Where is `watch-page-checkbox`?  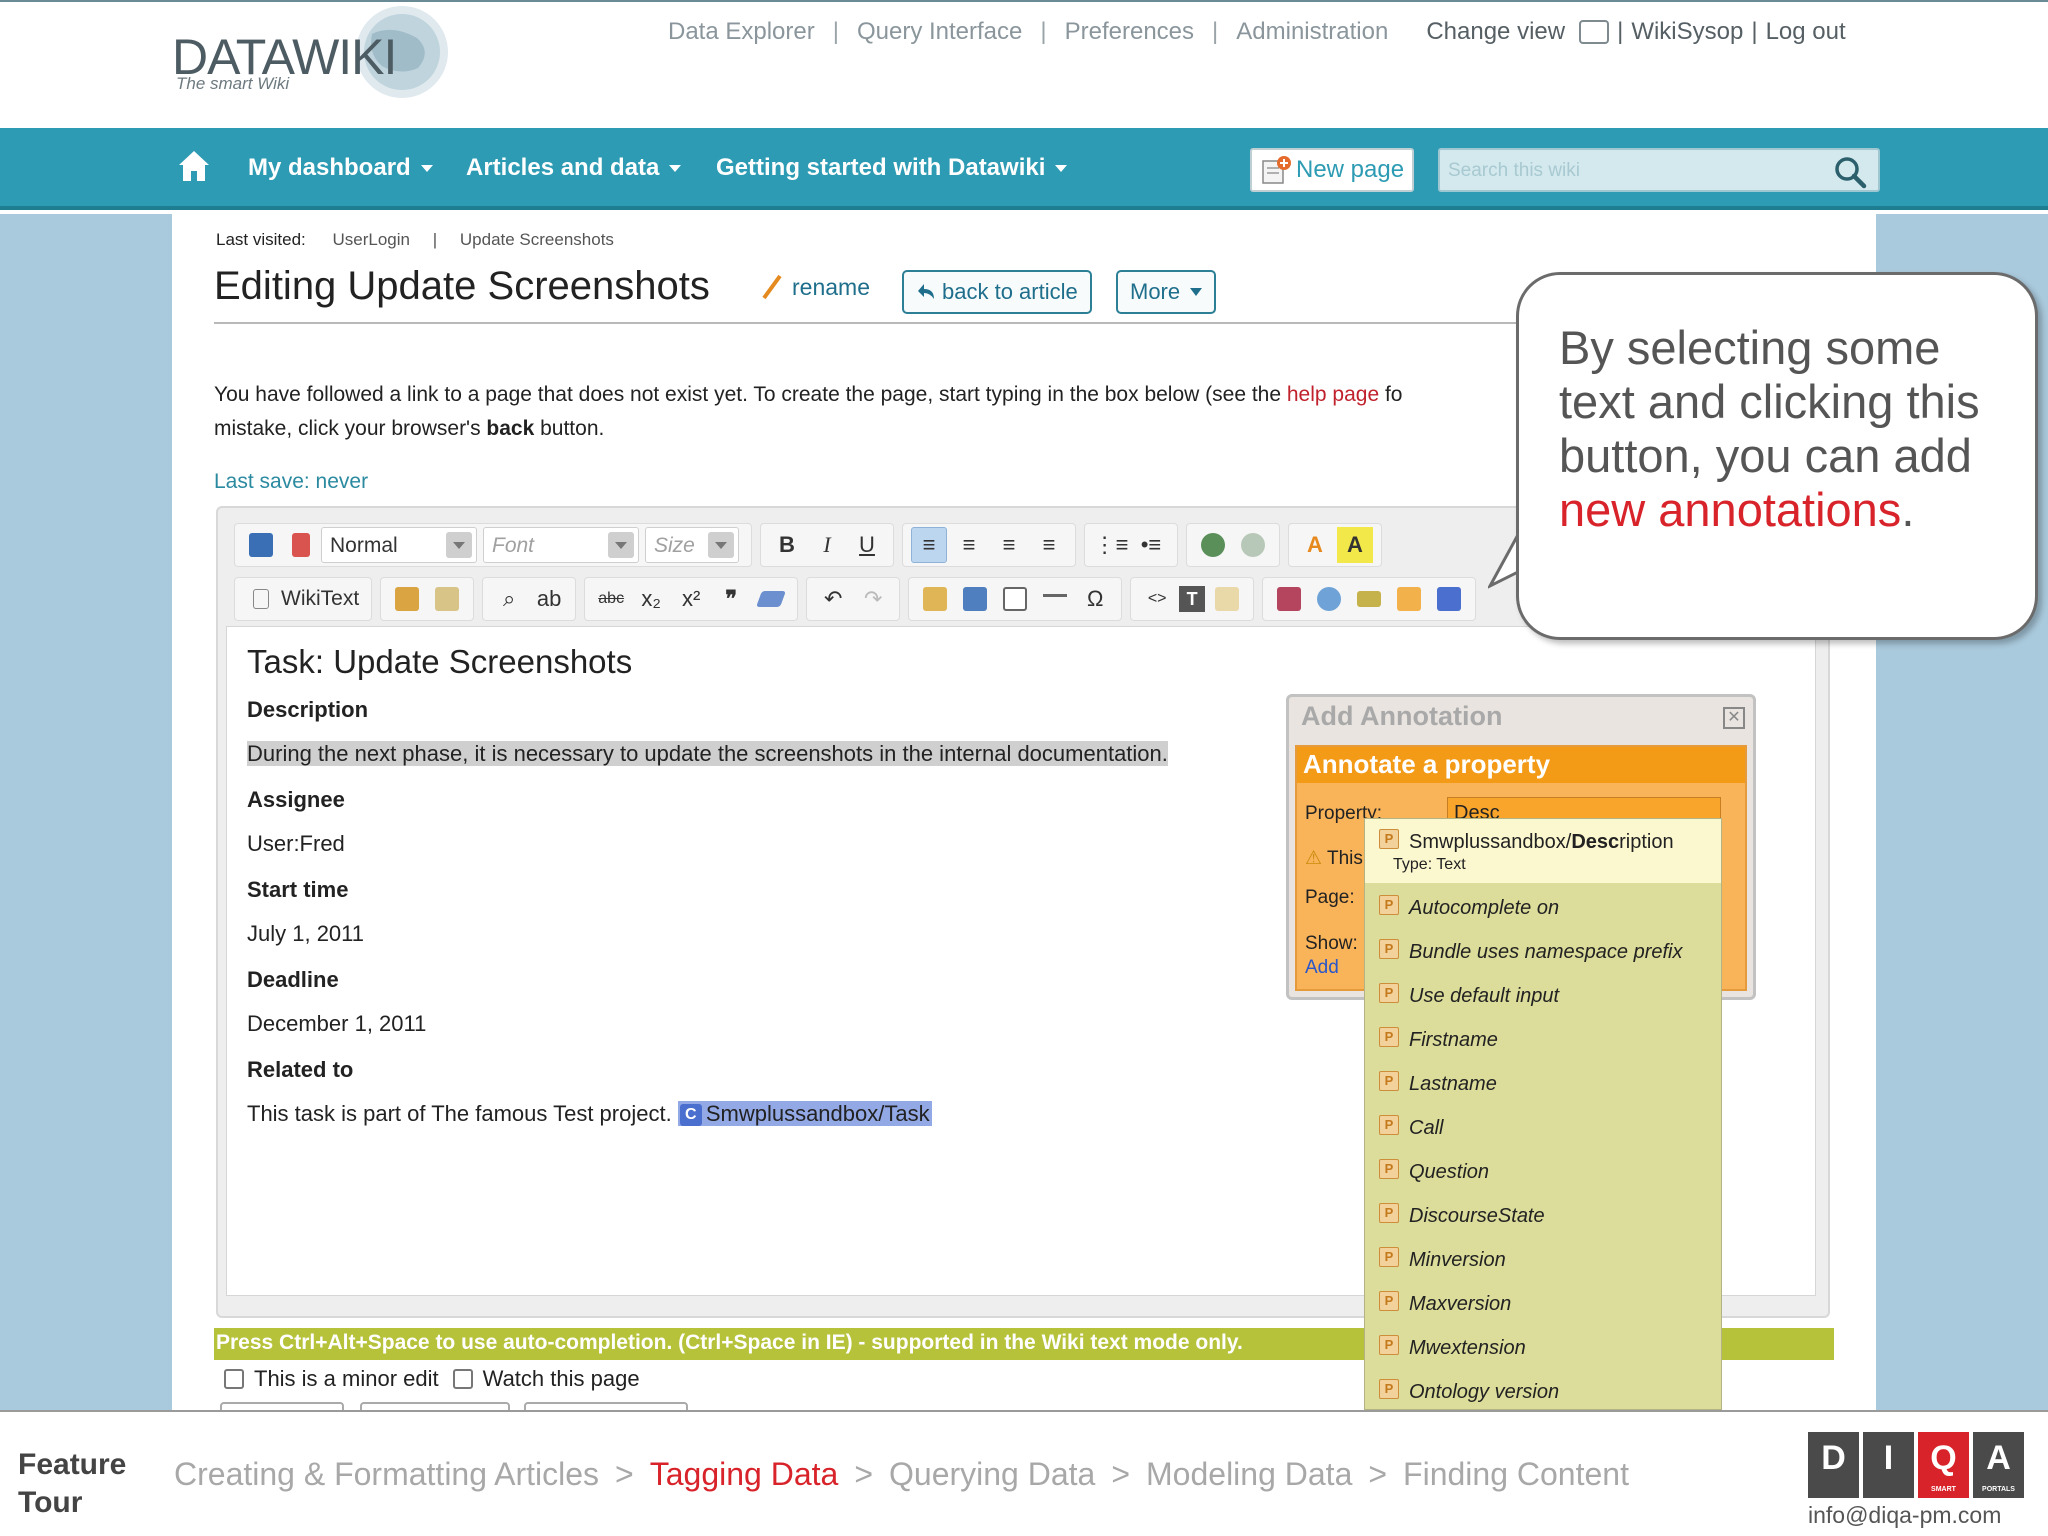
watch-page-checkbox is located at coordinates (462, 1379).